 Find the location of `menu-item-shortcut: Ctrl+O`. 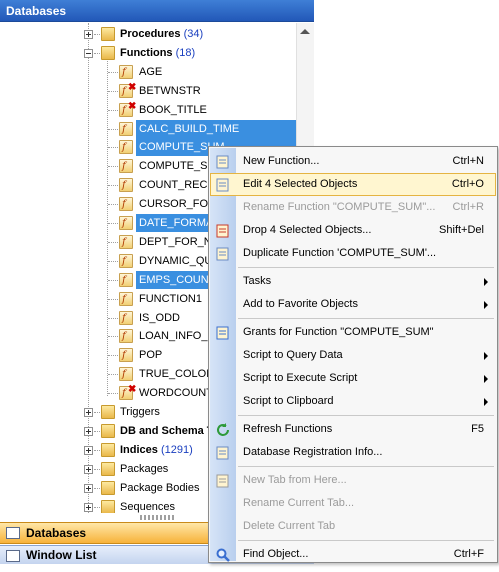

menu-item-shortcut: Ctrl+O is located at coordinates (467, 184).